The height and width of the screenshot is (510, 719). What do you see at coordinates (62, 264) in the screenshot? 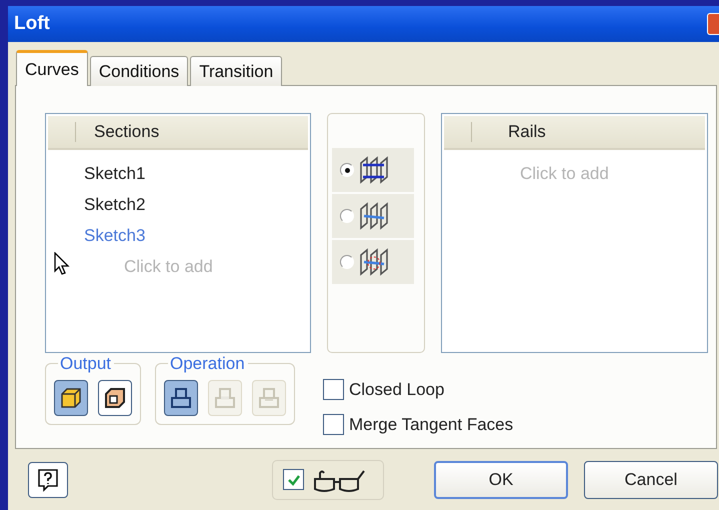
I see `cursor-icon` at bounding box center [62, 264].